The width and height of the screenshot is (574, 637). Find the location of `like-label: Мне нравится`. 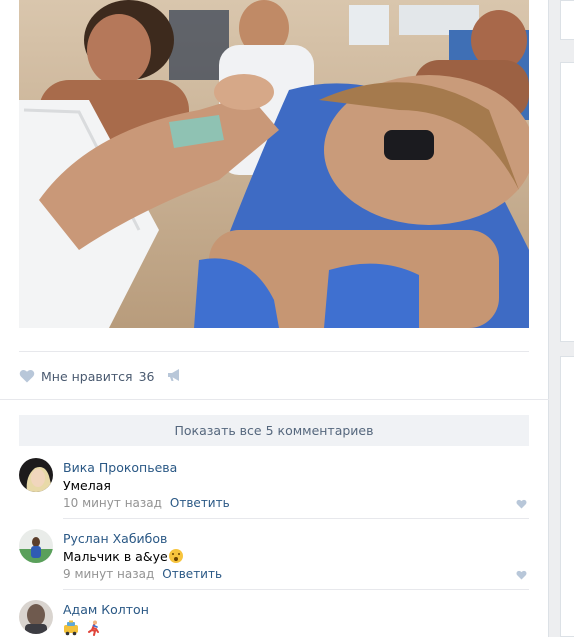

like-label: Мне нравится is located at coordinates (87, 376).